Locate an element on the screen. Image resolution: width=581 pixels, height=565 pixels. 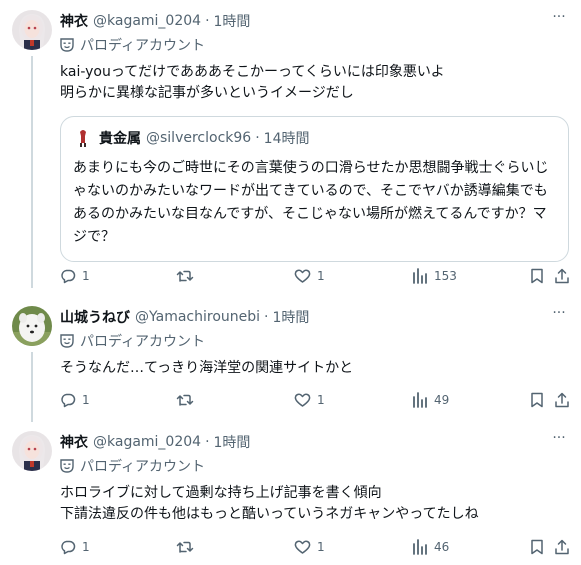
quote-author-handle: @silverclock96 is located at coordinates (198, 138).